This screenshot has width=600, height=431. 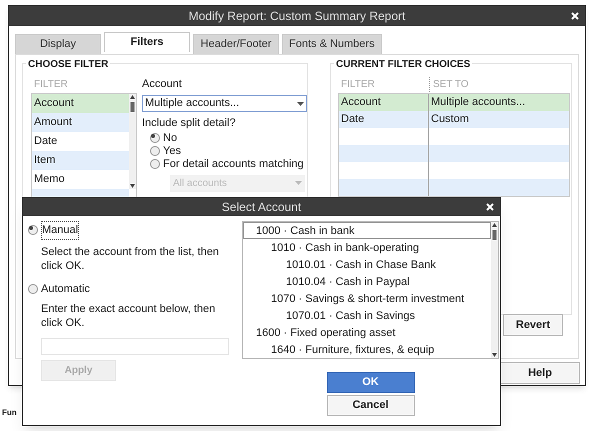 I want to click on tab: Header/Footer, so click(x=236, y=44).